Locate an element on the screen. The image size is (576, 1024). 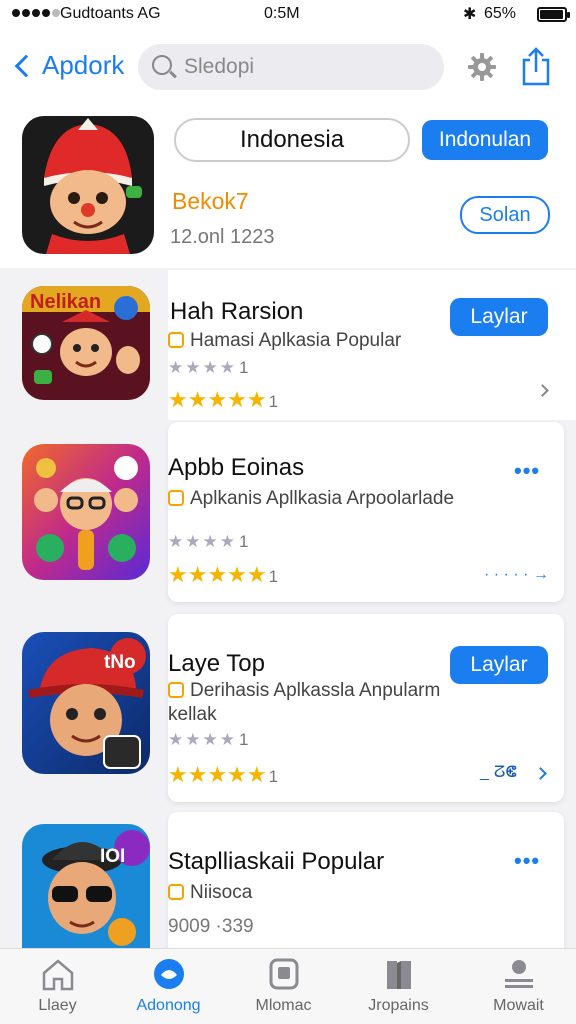
battery-percent: 65% is located at coordinates (500, 13).